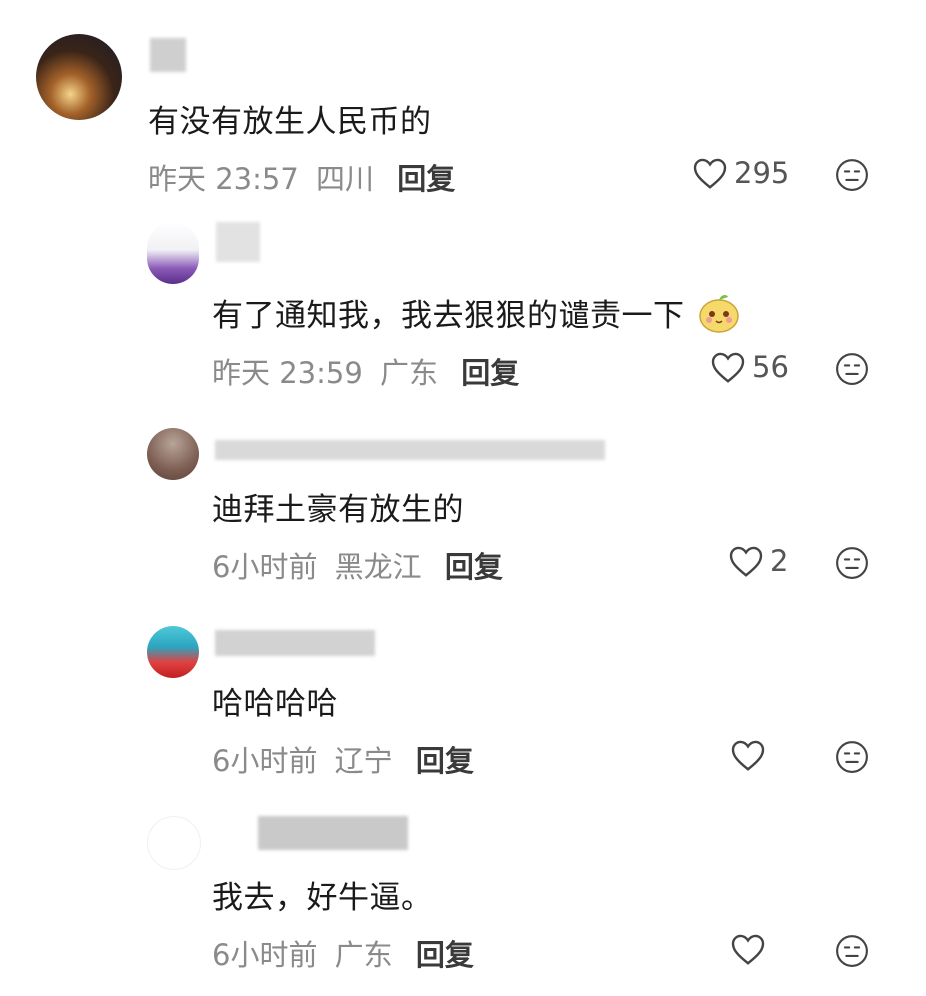 The width and height of the screenshot is (926, 996). I want to click on like-button: 295, so click(740, 173).